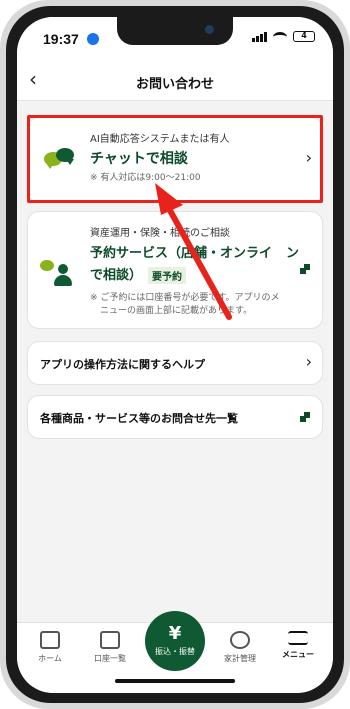 The height and width of the screenshot is (709, 350). What do you see at coordinates (175, 633) in the screenshot?
I see `yen-exchange-icon: ¥` at bounding box center [175, 633].